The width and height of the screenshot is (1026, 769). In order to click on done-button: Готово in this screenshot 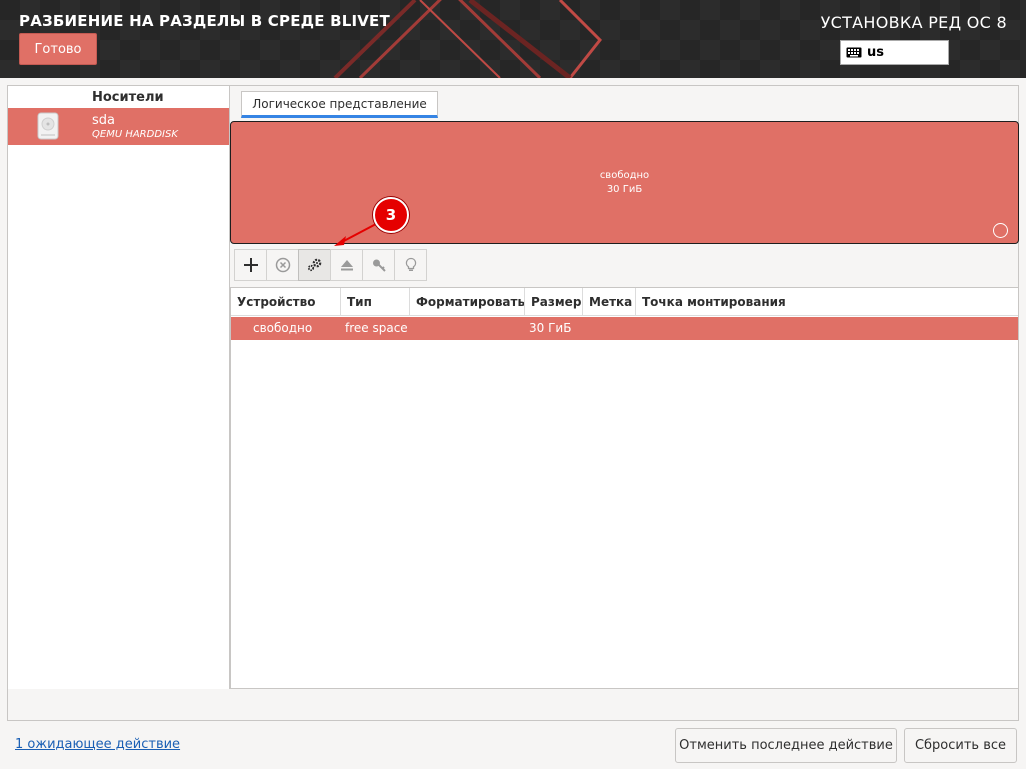, I will do `click(58, 49)`.